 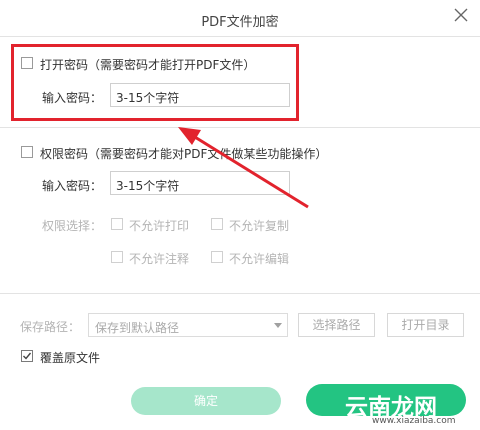 What do you see at coordinates (243, 168) in the screenshot?
I see `annotation-arrow-icon` at bounding box center [243, 168].